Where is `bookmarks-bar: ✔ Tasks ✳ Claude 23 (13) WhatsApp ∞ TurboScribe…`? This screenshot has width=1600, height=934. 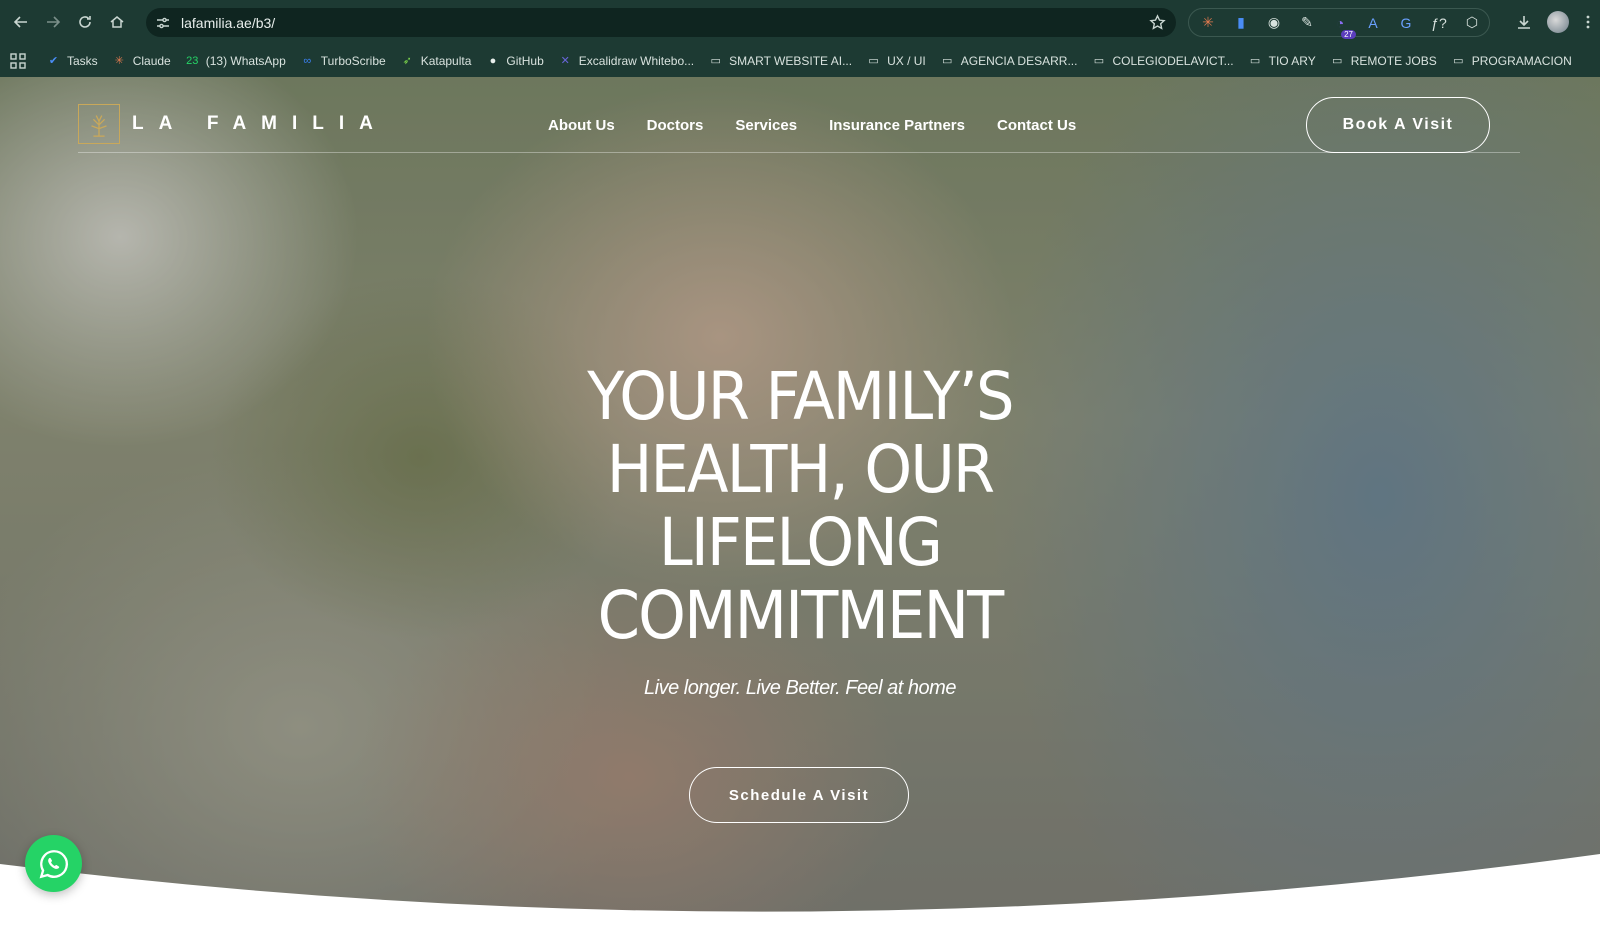 bookmarks-bar: ✔ Tasks ✳ Claude 23 (13) WhatsApp ∞ TurboScribe… is located at coordinates (800, 60).